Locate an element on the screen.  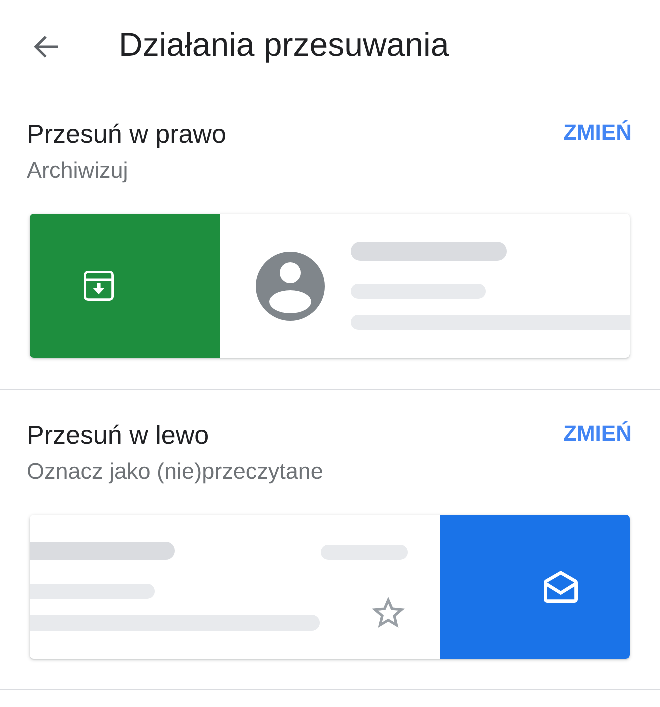
star-icon is located at coordinates (388, 612).